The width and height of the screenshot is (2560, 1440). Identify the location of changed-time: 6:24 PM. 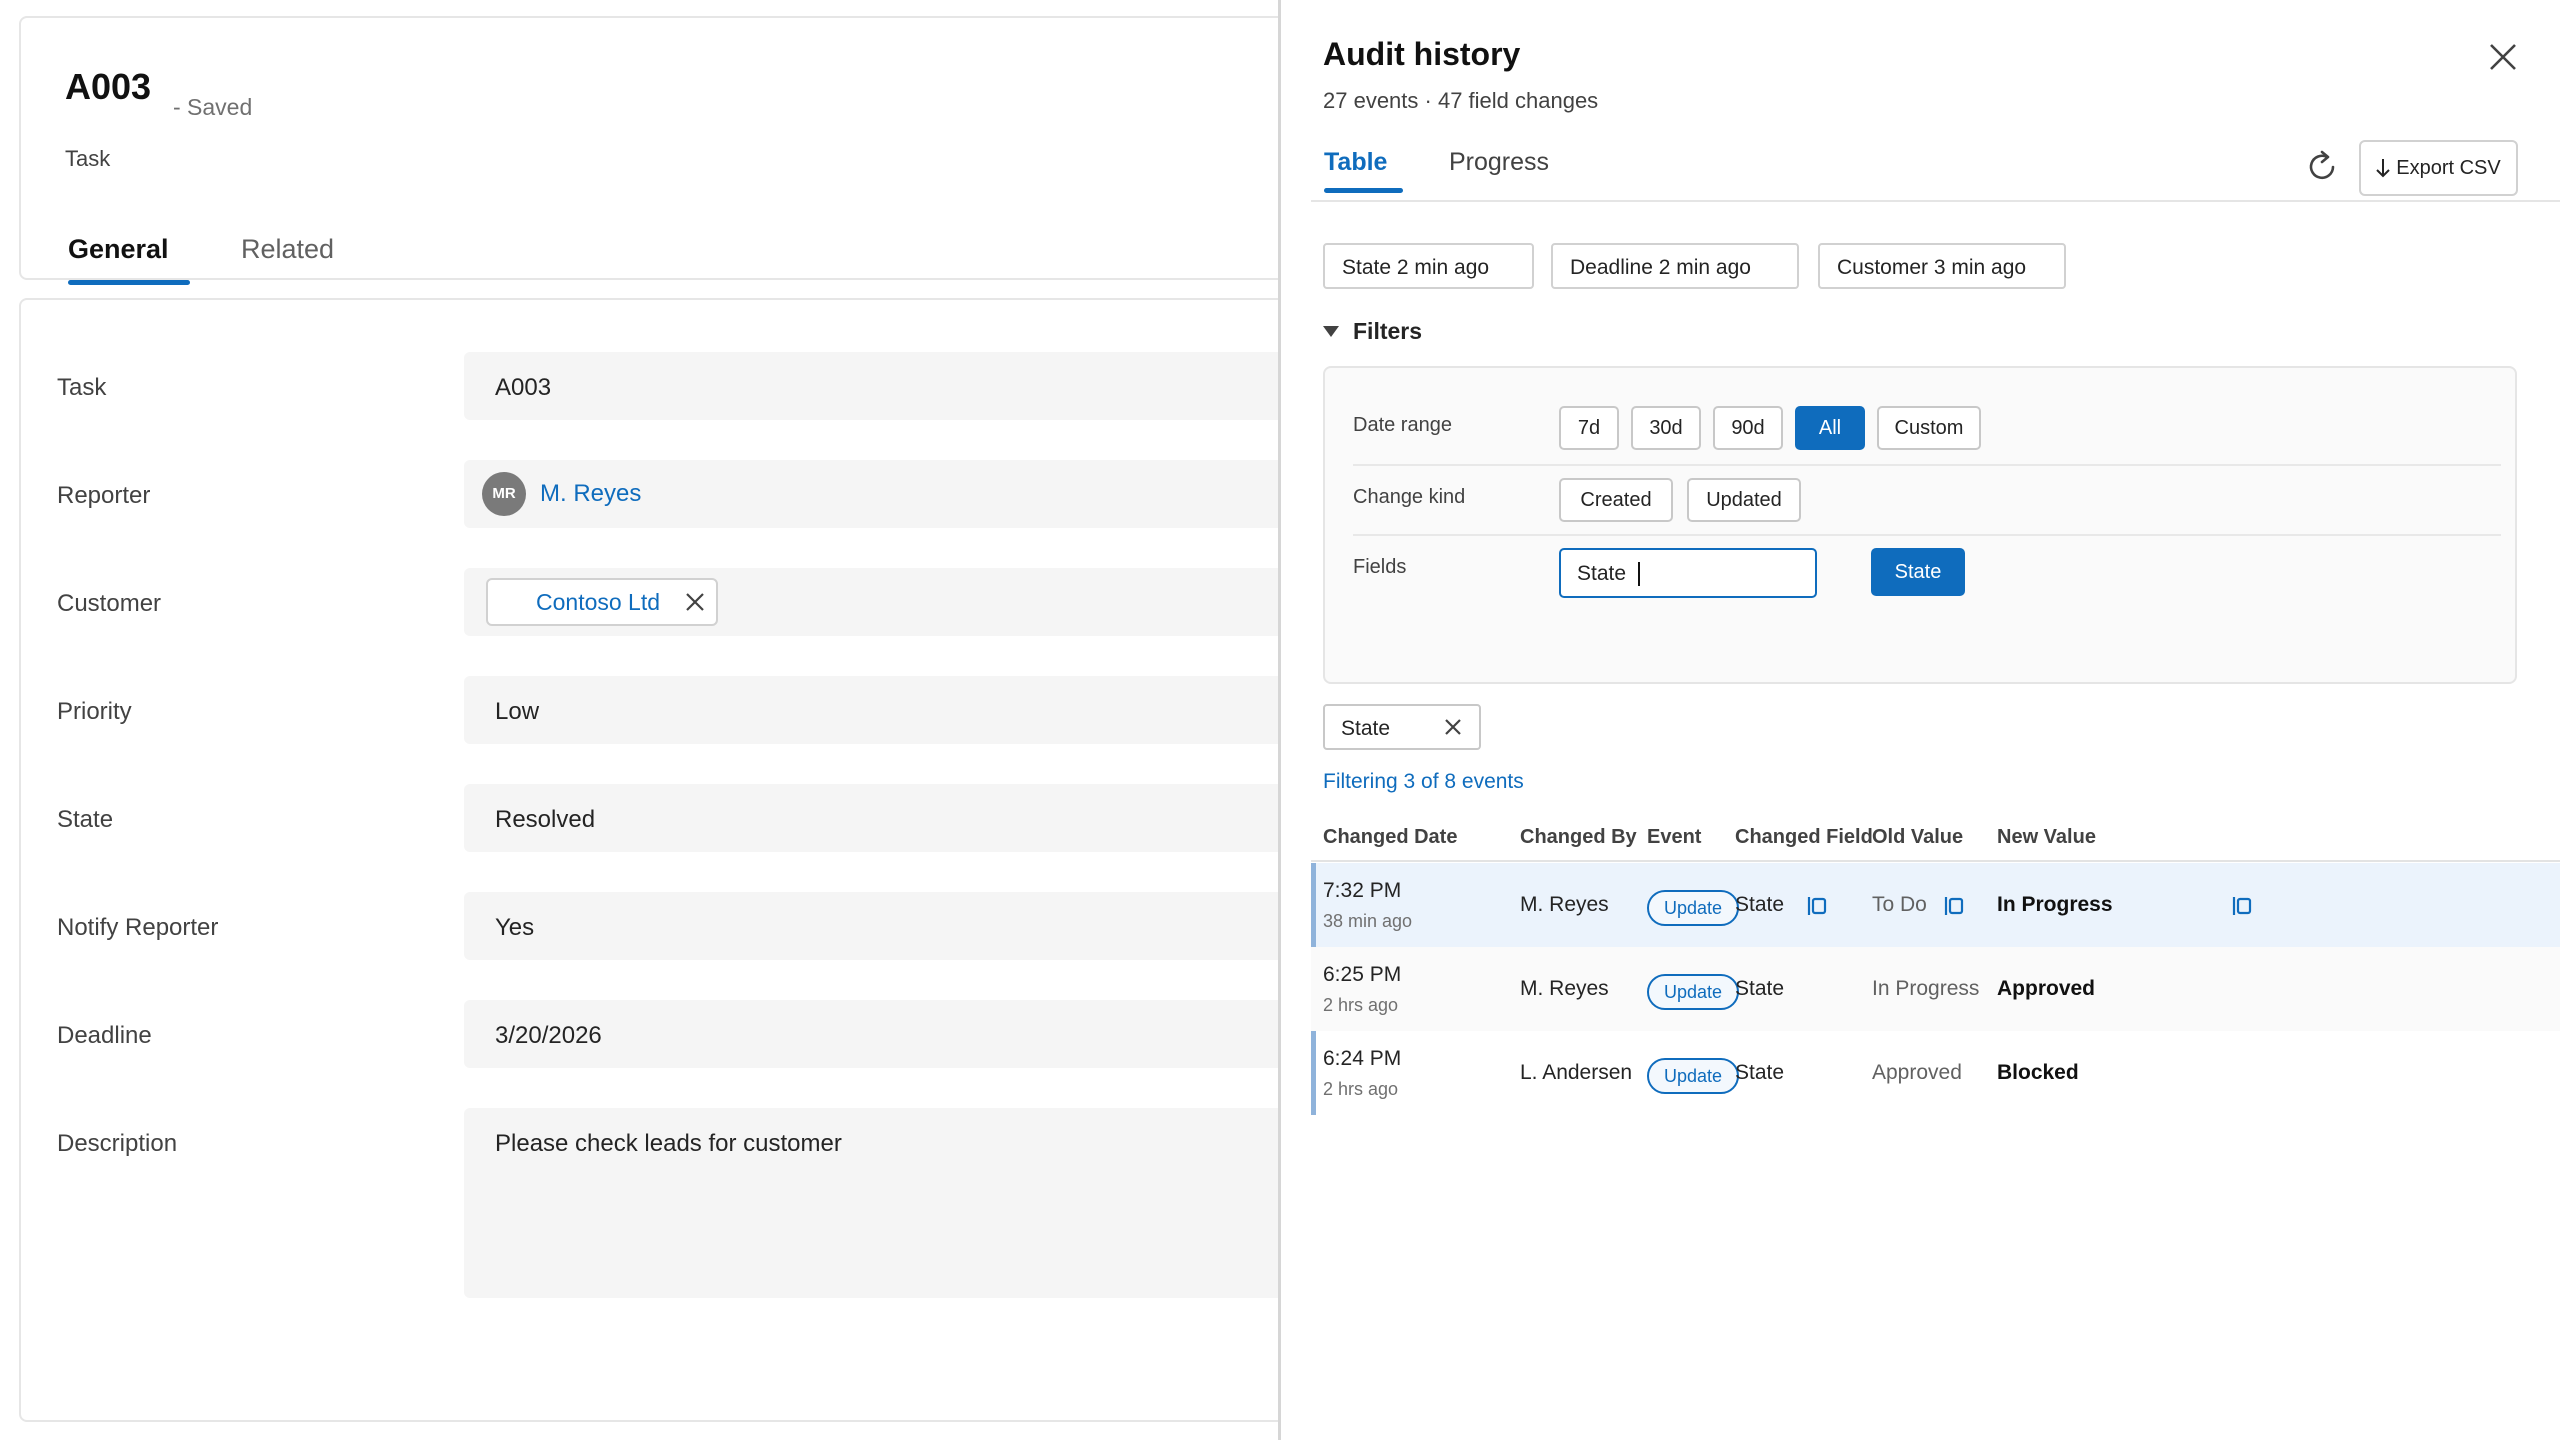
(1362, 1058).